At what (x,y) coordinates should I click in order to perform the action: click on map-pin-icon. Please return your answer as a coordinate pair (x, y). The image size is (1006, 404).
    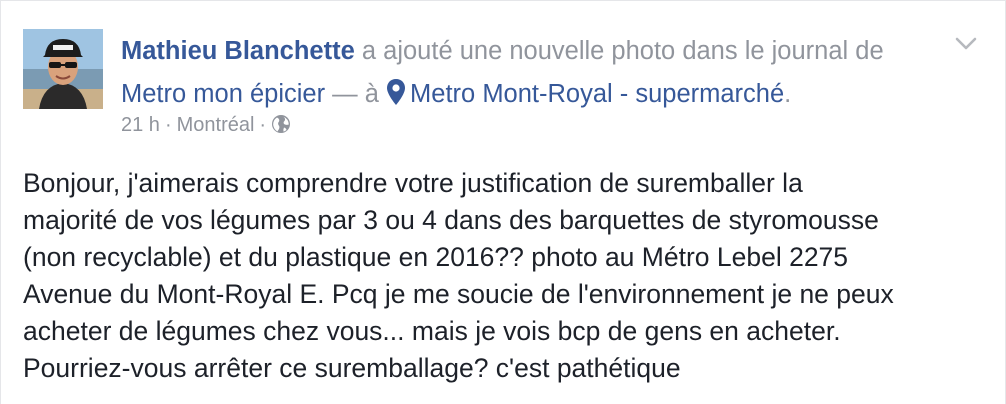
    Looking at the image, I should click on (396, 92).